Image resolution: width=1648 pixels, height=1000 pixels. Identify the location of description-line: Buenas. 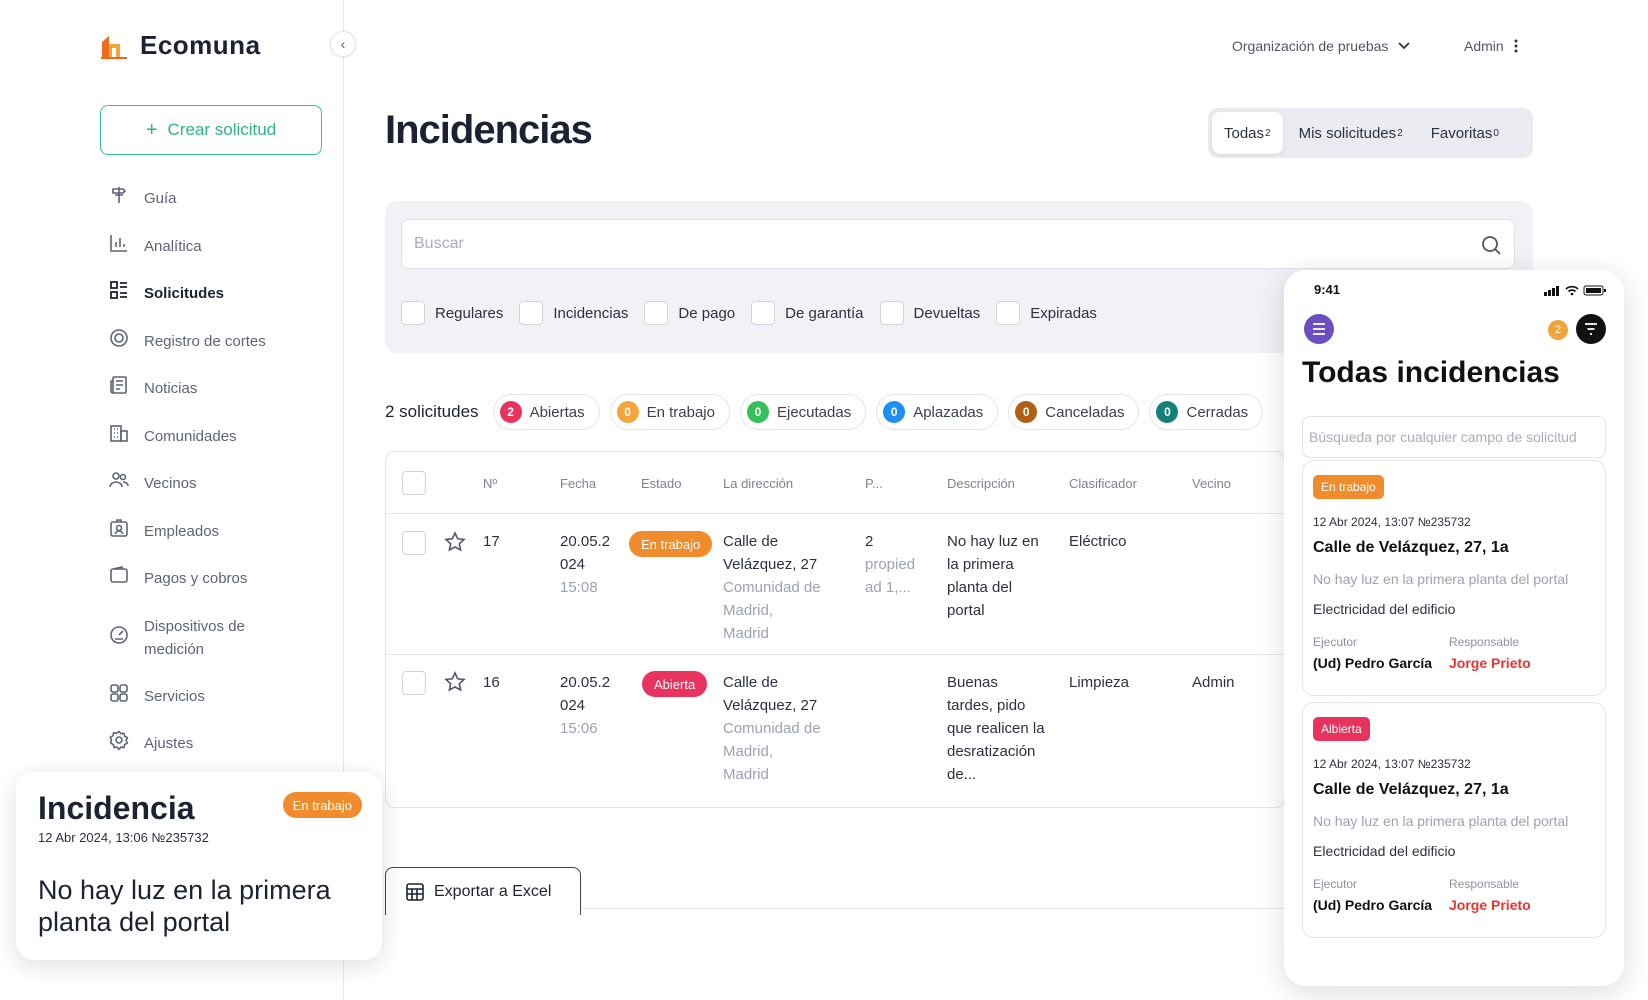
(972, 682).